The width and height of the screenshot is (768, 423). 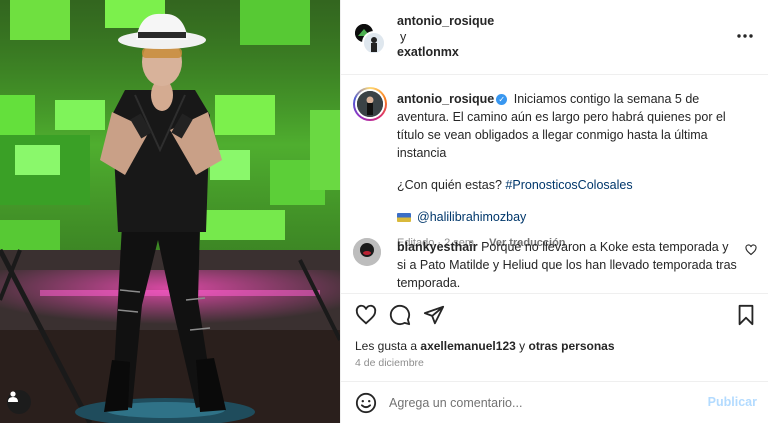 I want to click on likes-connector: y, so click(x=522, y=346).